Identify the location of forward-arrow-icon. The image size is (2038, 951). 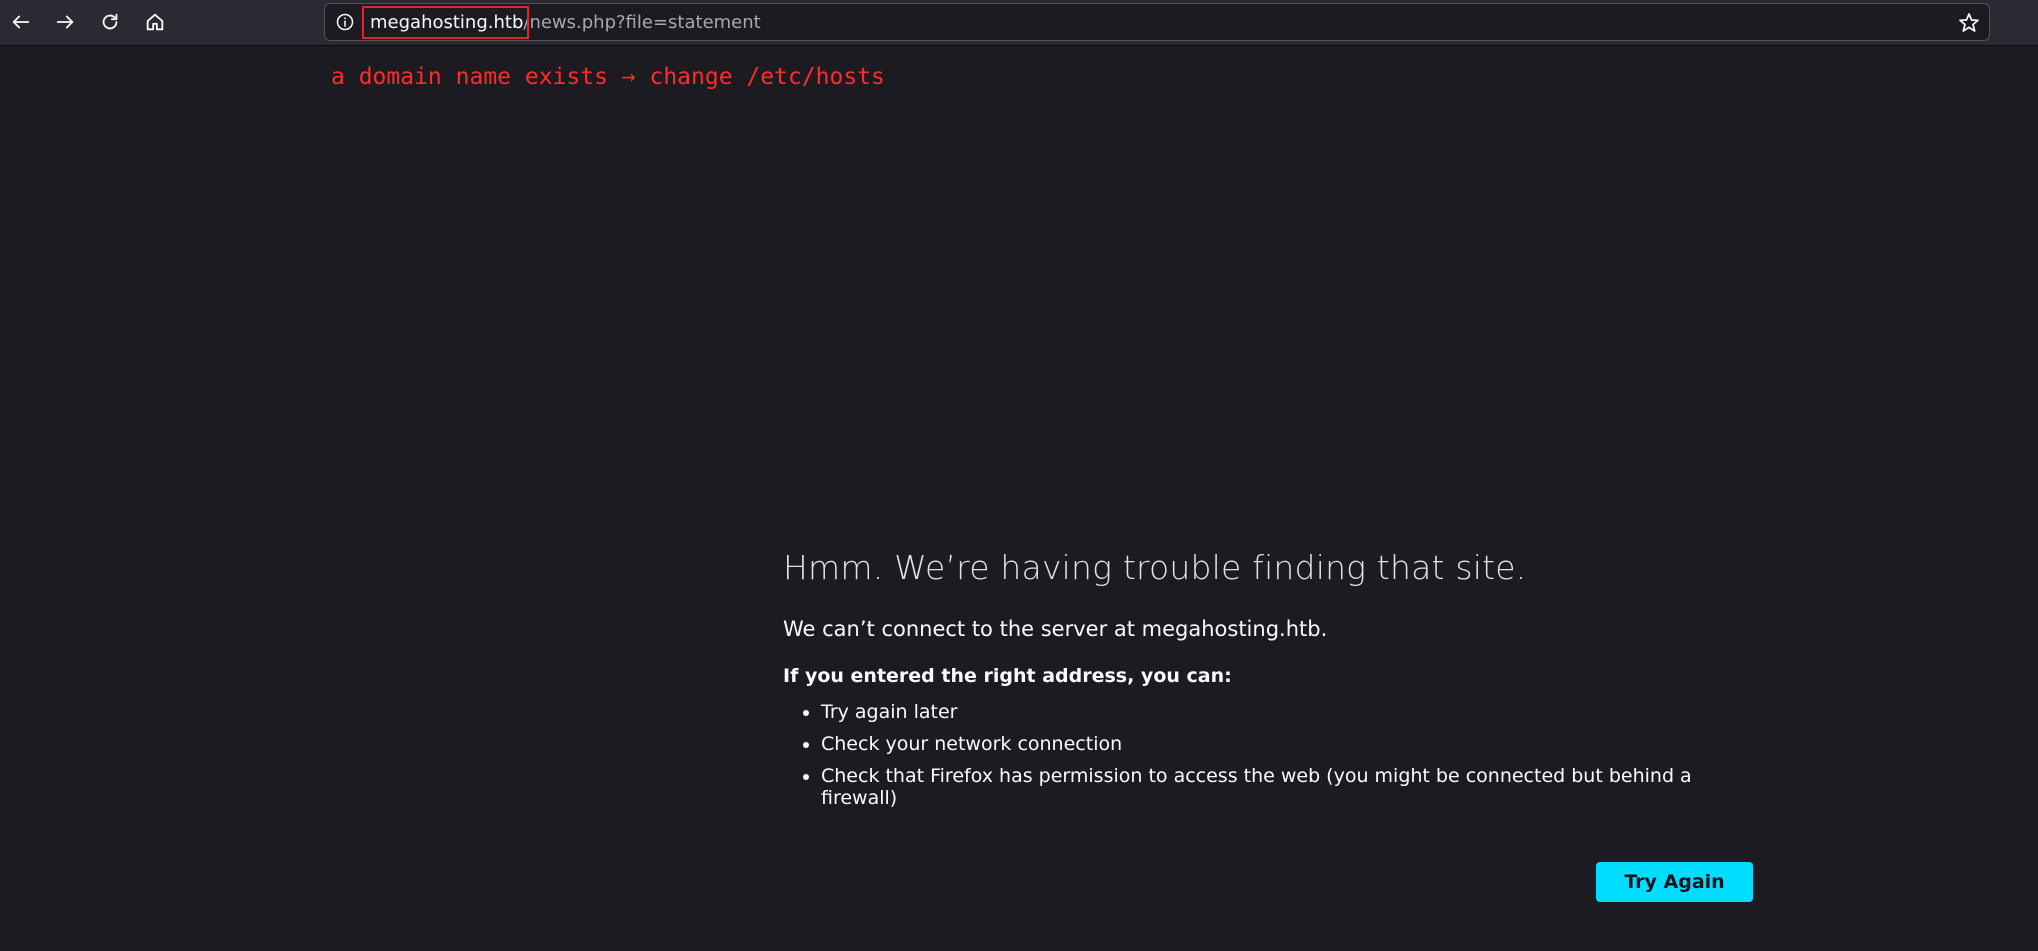
(65, 22).